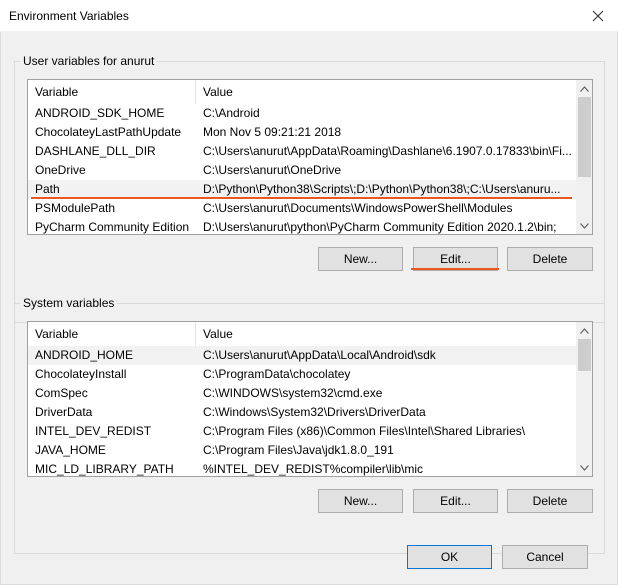 This screenshot has width=618, height=585. What do you see at coordinates (61, 393) in the screenshot?
I see `variable-cell: ComSpec` at bounding box center [61, 393].